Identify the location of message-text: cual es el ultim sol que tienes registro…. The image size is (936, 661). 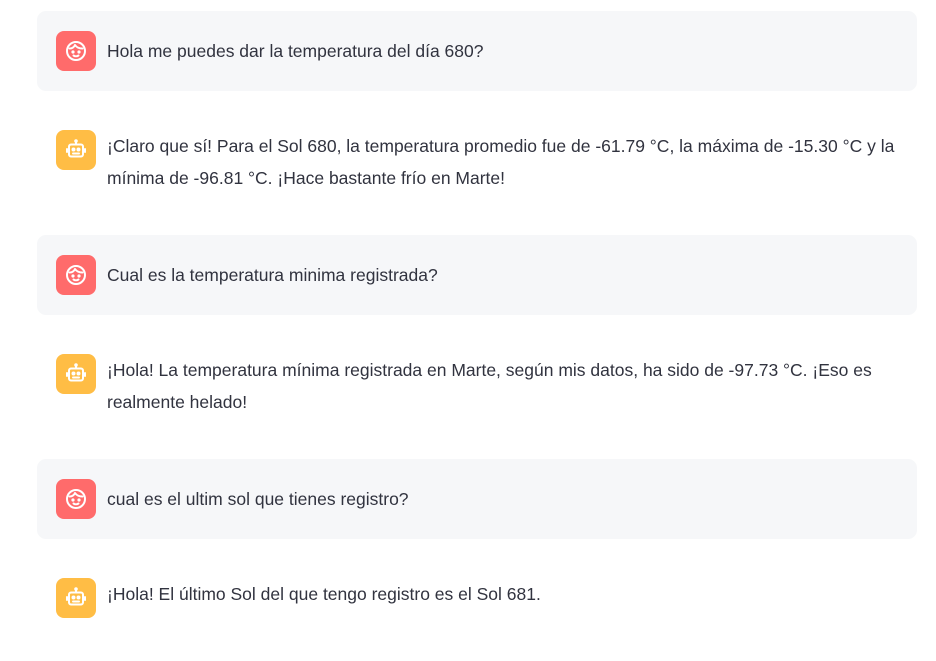
(258, 499).